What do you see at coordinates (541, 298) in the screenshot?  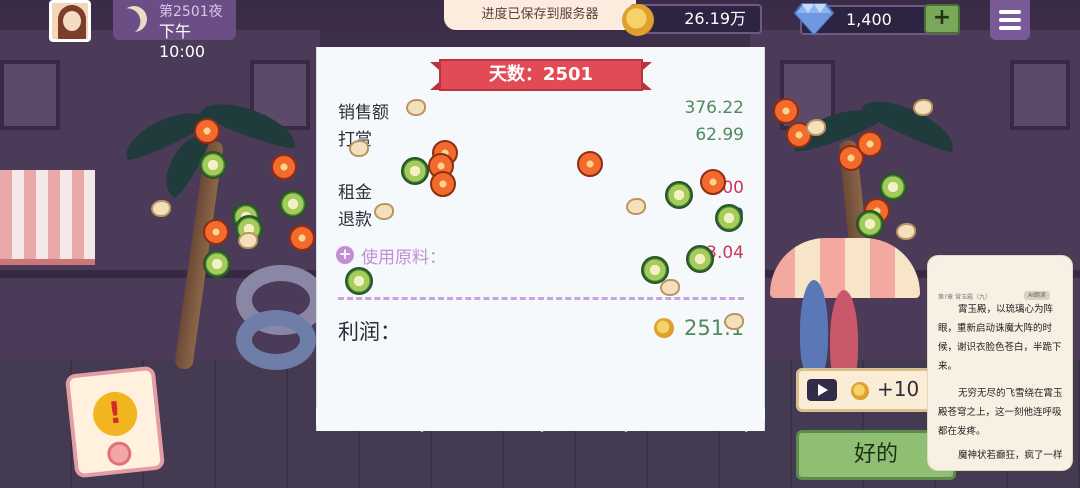 I see `divider` at bounding box center [541, 298].